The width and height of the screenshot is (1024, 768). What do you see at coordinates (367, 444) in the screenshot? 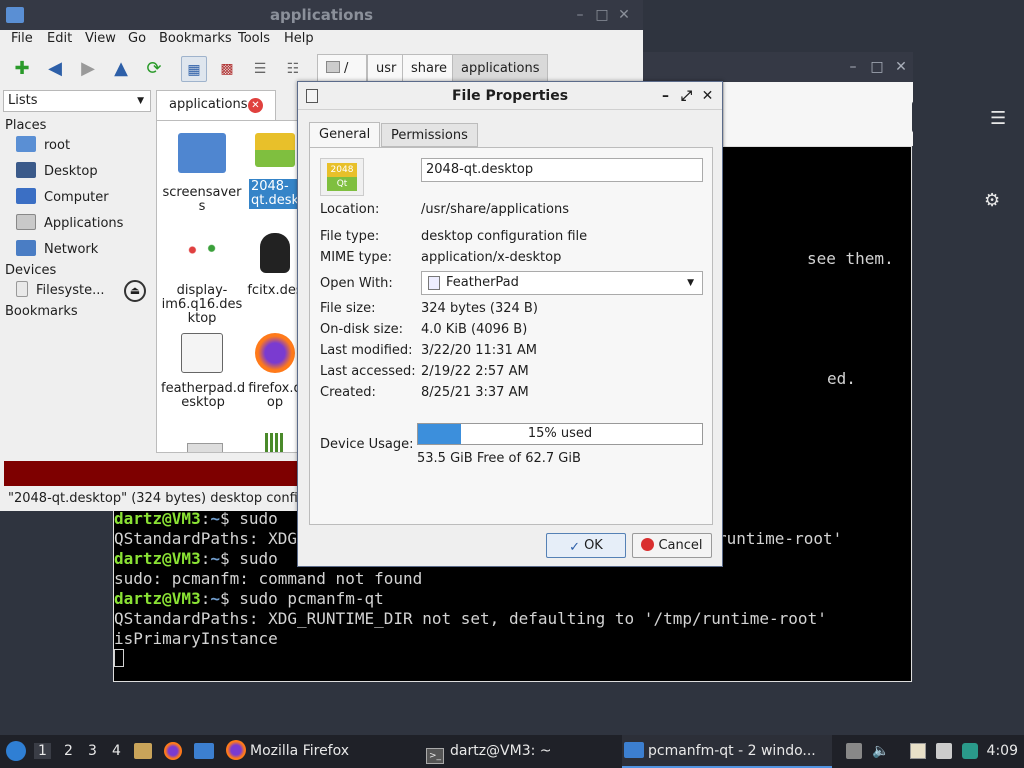
I see `device-usage-label: Device Usage:` at bounding box center [367, 444].